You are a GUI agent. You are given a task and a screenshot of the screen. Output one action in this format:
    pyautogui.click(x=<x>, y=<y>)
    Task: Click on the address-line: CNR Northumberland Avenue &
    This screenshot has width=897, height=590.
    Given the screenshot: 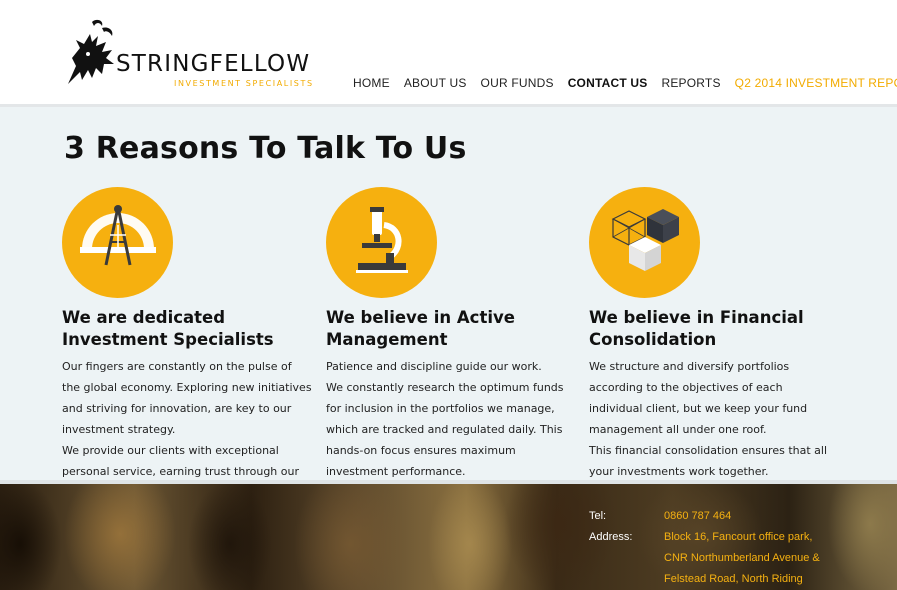 What is the action you would take?
    pyautogui.click(x=742, y=558)
    